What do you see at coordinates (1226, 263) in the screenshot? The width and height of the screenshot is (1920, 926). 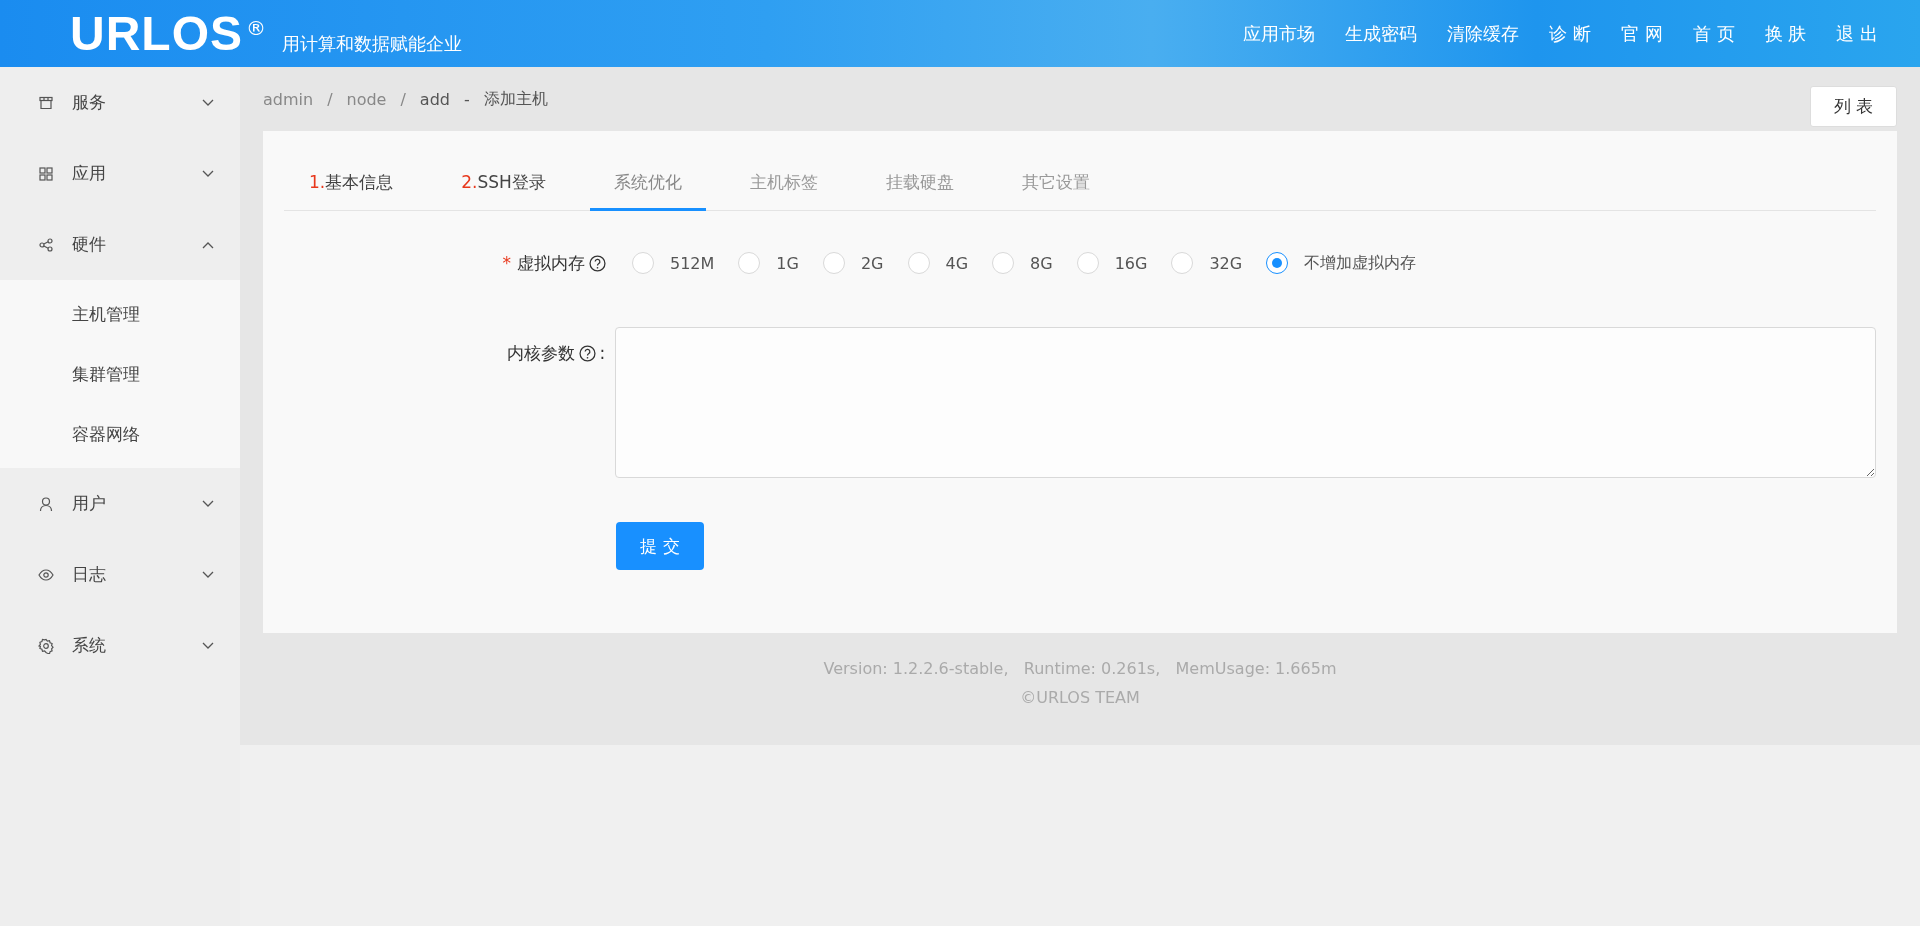 I see `radio-label: 32G` at bounding box center [1226, 263].